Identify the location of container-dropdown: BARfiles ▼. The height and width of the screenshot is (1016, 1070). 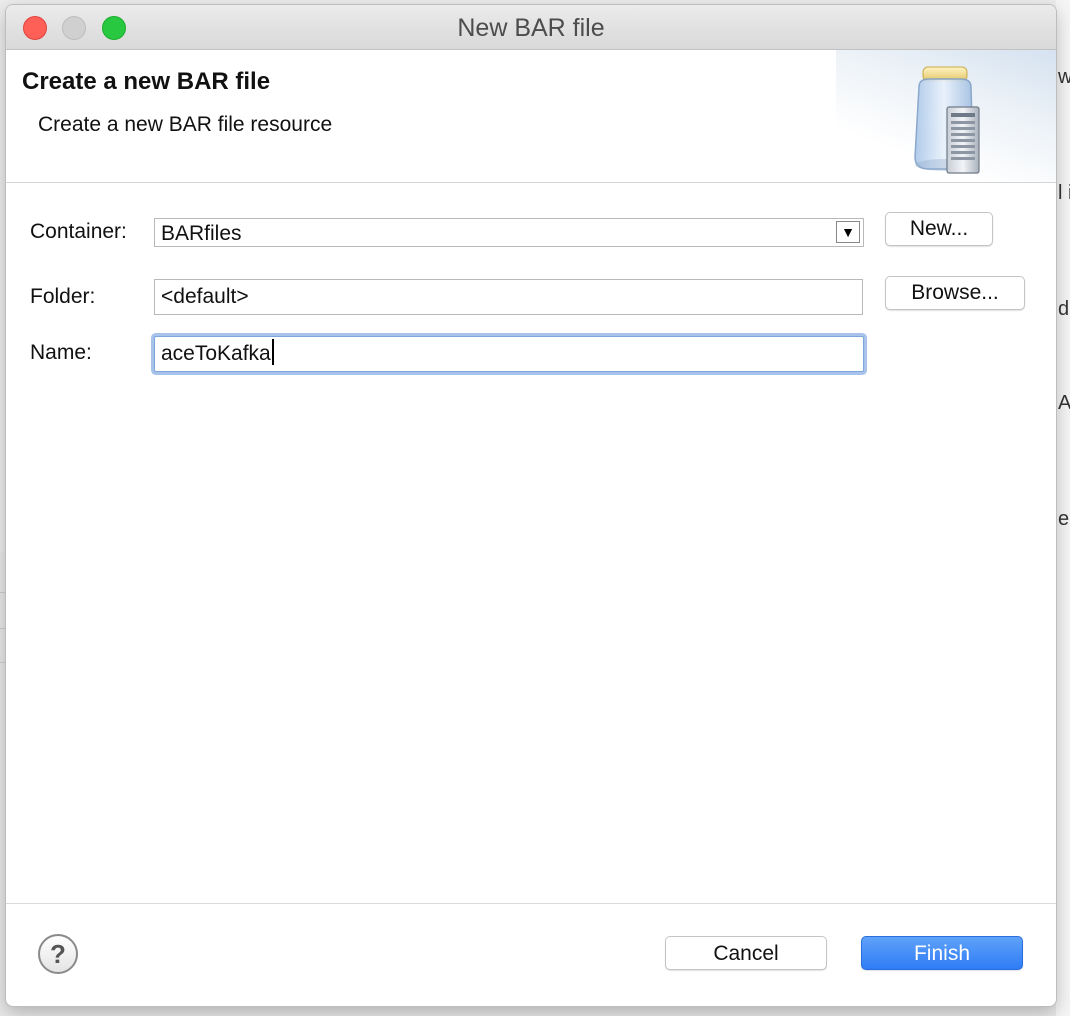
(509, 232).